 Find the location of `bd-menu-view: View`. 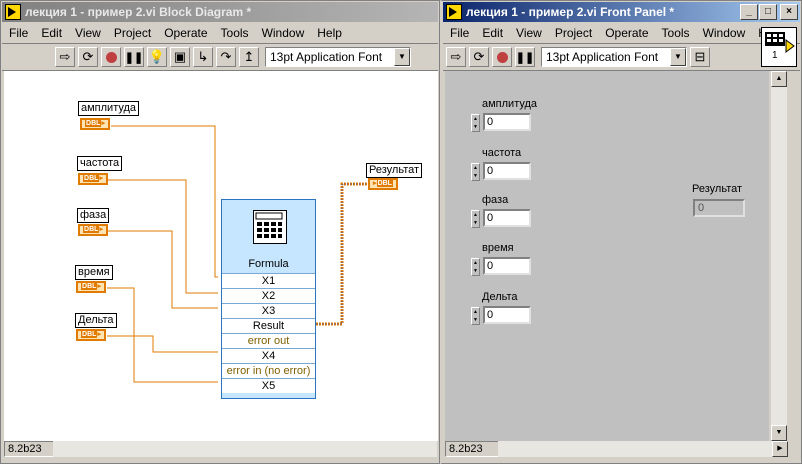

bd-menu-view: View is located at coordinates (87, 33).